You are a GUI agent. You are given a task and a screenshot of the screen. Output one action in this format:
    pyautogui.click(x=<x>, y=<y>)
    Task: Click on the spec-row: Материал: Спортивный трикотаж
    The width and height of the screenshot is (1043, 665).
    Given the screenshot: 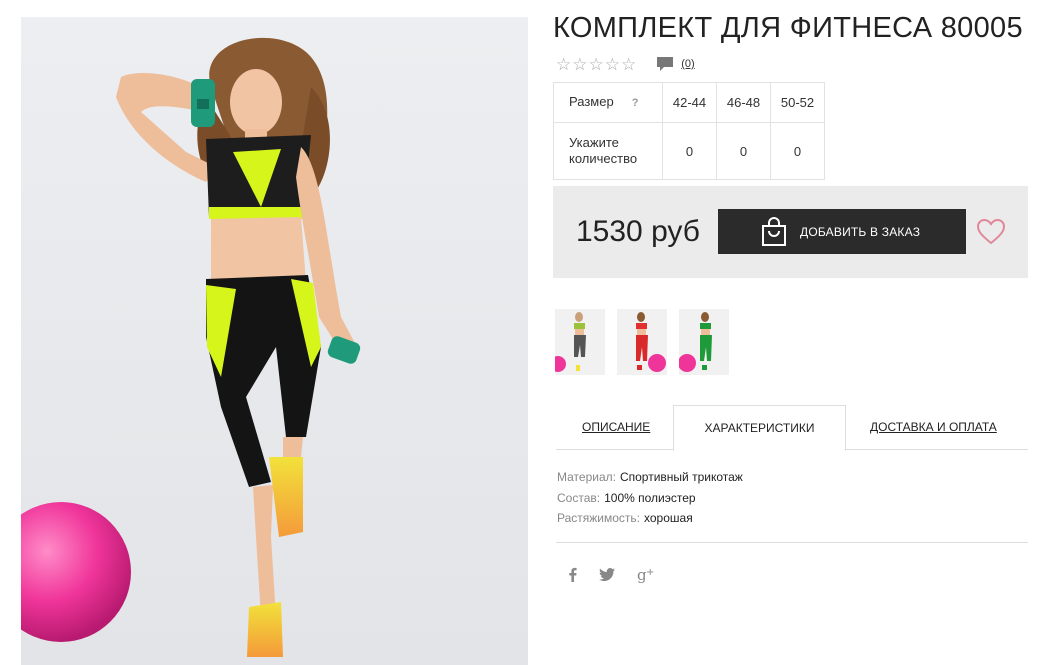 What is the action you would take?
    pyautogui.click(x=650, y=477)
    